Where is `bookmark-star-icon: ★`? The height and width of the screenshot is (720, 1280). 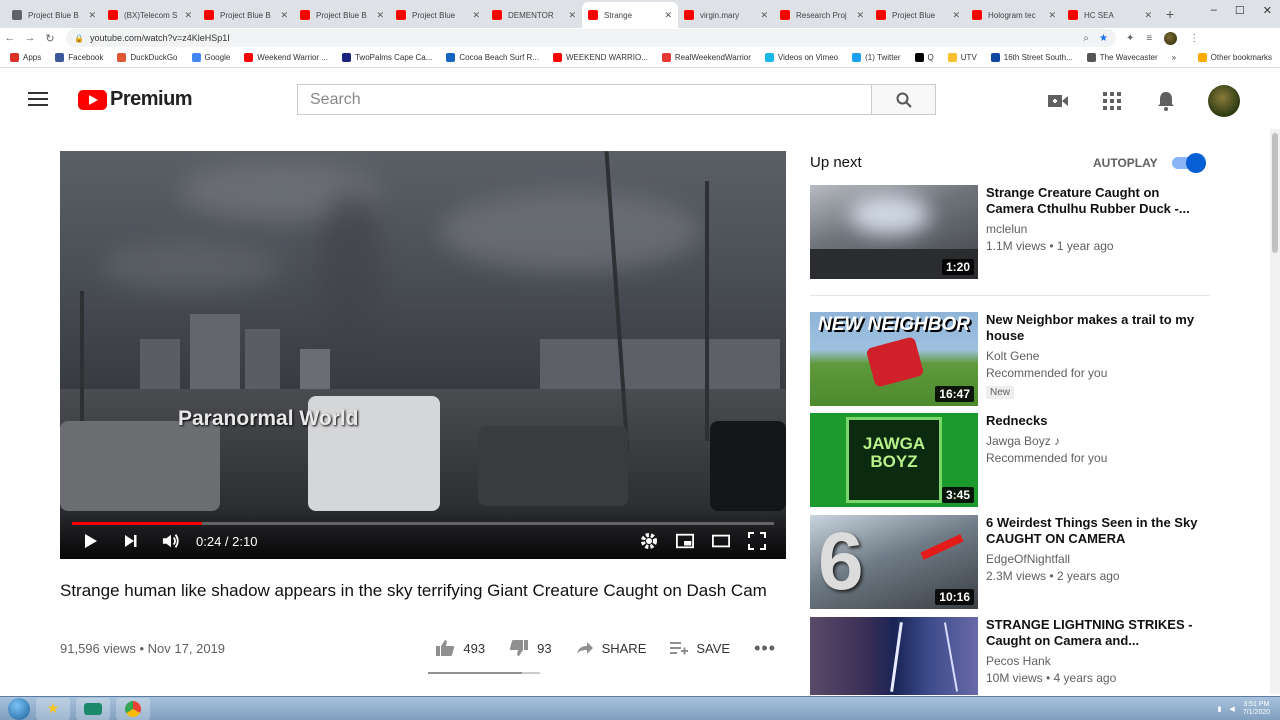 bookmark-star-icon: ★ is located at coordinates (1103, 38).